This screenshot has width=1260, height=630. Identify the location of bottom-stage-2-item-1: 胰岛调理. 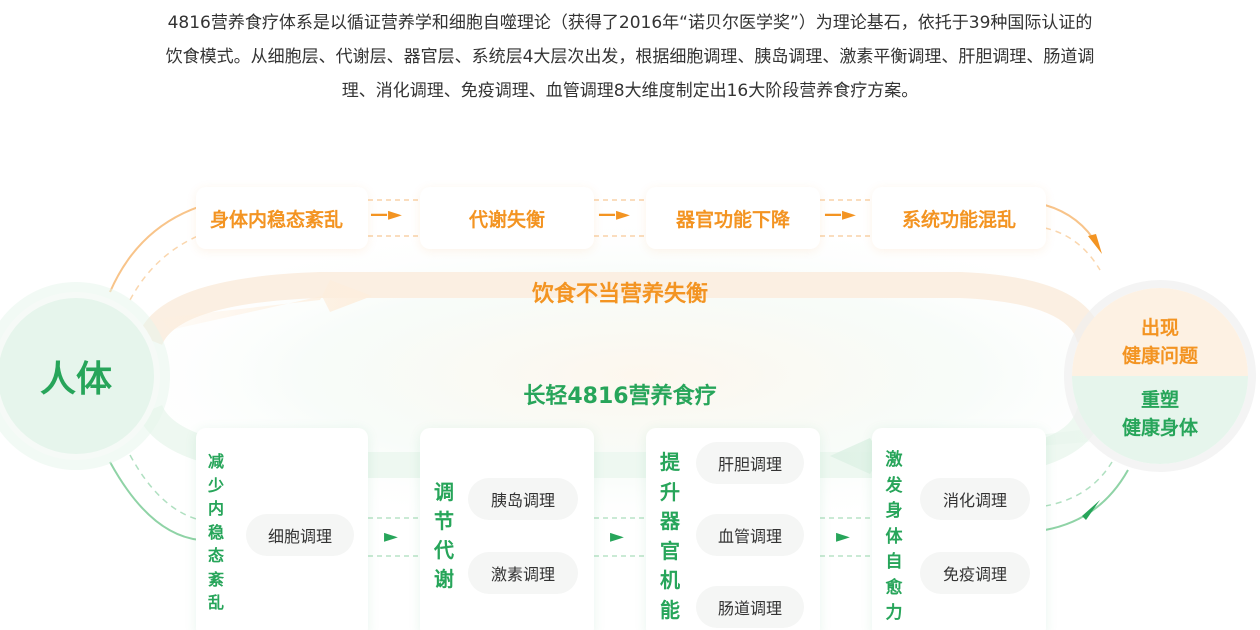
(523, 499).